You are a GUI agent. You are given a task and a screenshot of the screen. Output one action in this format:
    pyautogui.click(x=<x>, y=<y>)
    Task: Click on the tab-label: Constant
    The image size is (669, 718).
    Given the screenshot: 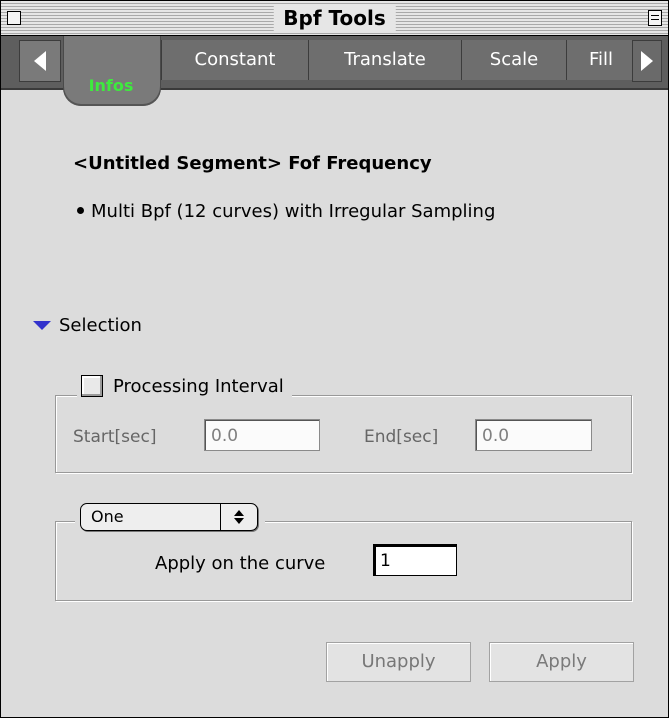 What is the action you would take?
    pyautogui.click(x=235, y=59)
    